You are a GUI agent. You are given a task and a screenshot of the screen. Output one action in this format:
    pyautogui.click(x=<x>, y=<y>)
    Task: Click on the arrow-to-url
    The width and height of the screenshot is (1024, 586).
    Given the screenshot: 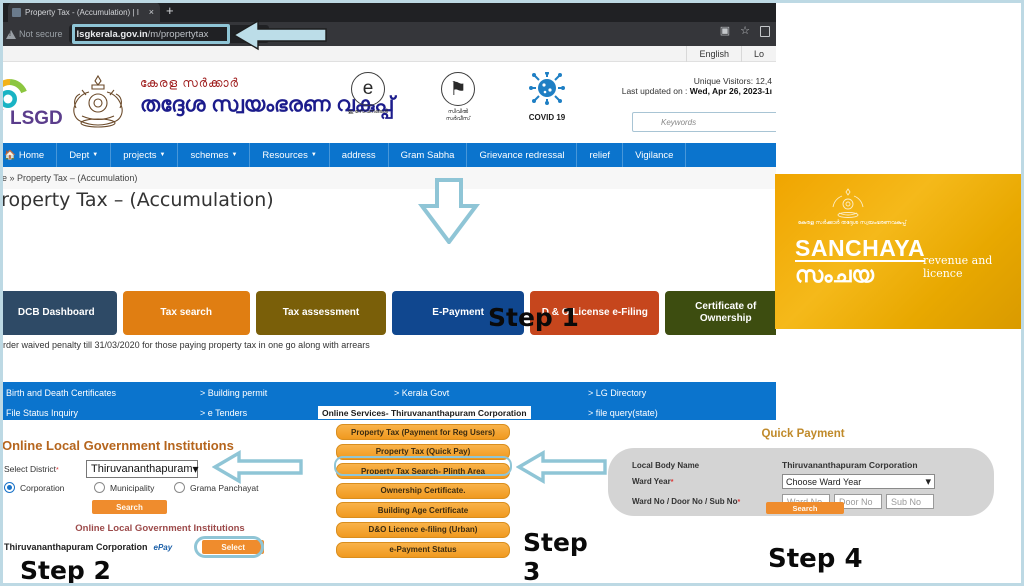 What is the action you would take?
    pyautogui.click(x=280, y=35)
    